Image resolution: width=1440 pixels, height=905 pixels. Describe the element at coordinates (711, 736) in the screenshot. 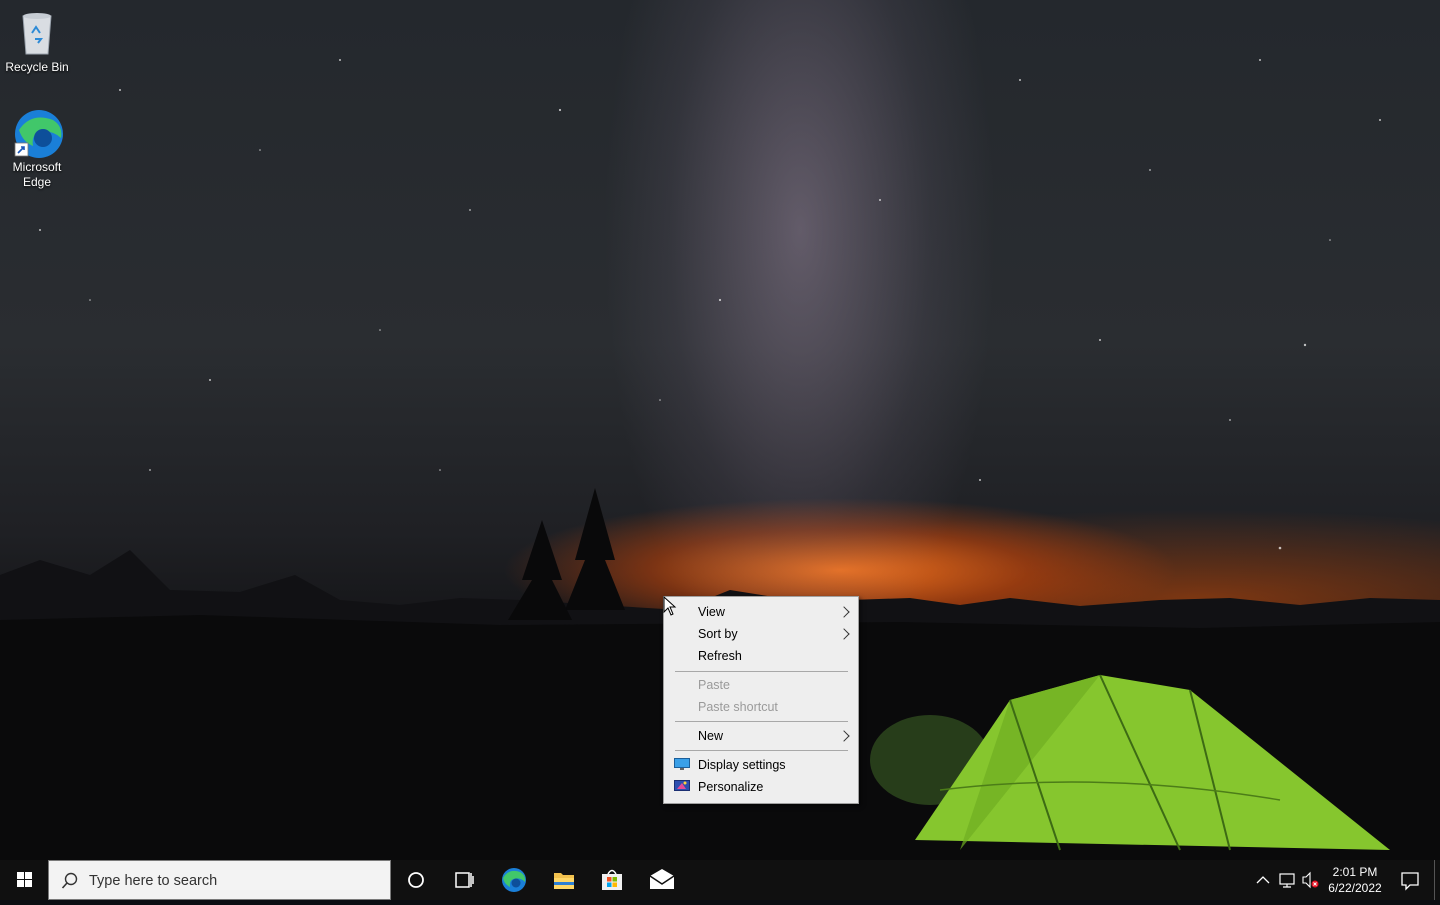

I see `menu-item-label: New` at that location.